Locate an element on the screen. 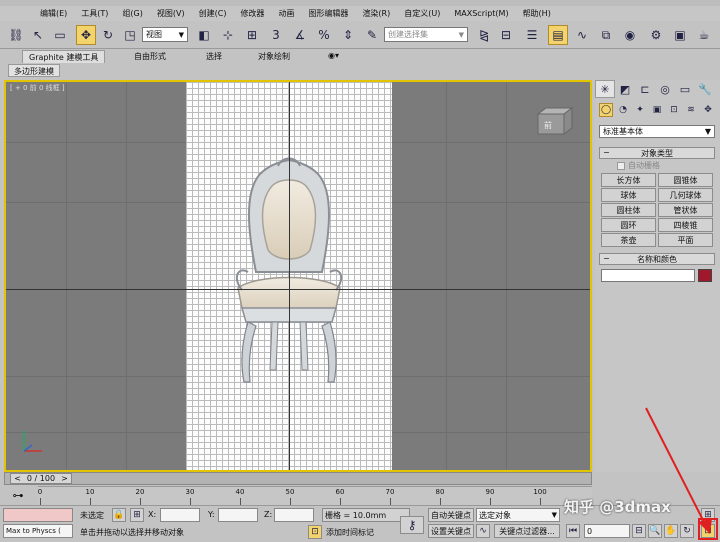 This screenshot has width=720, height=542. snap-3d-icon: 3 is located at coordinates (276, 35).